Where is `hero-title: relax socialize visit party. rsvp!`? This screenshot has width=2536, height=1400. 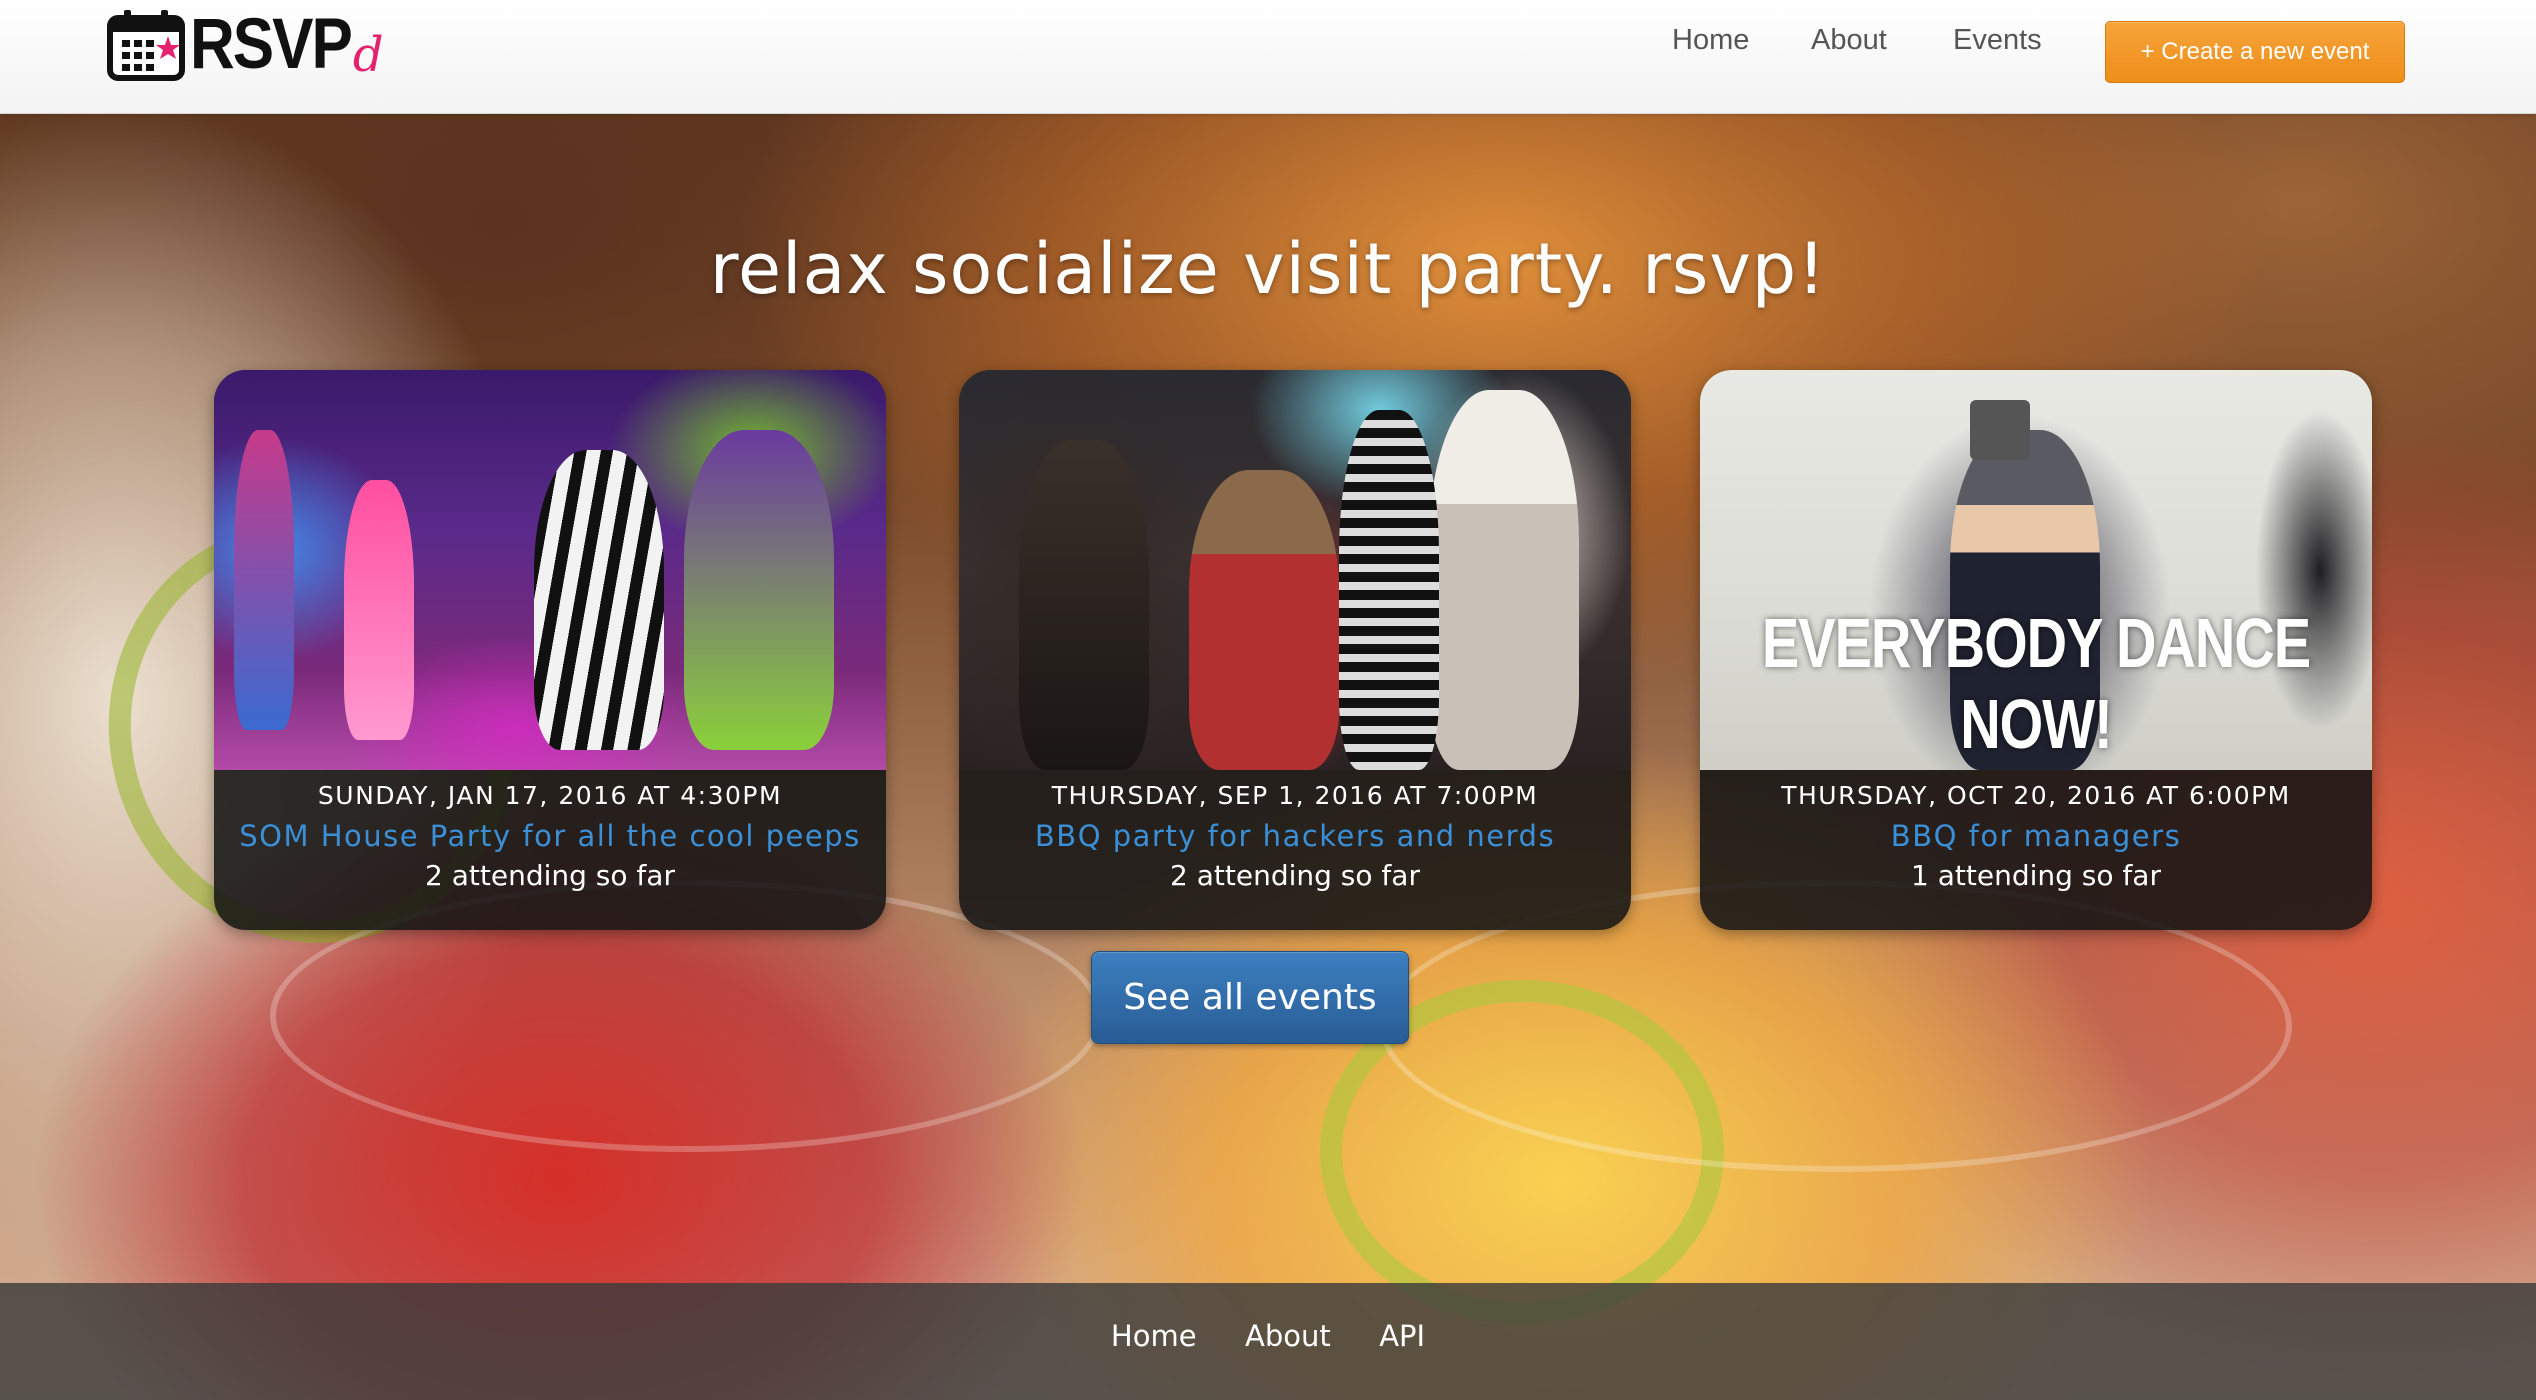 hero-title: relax socialize visit party. rsvp! is located at coordinates (1268, 269).